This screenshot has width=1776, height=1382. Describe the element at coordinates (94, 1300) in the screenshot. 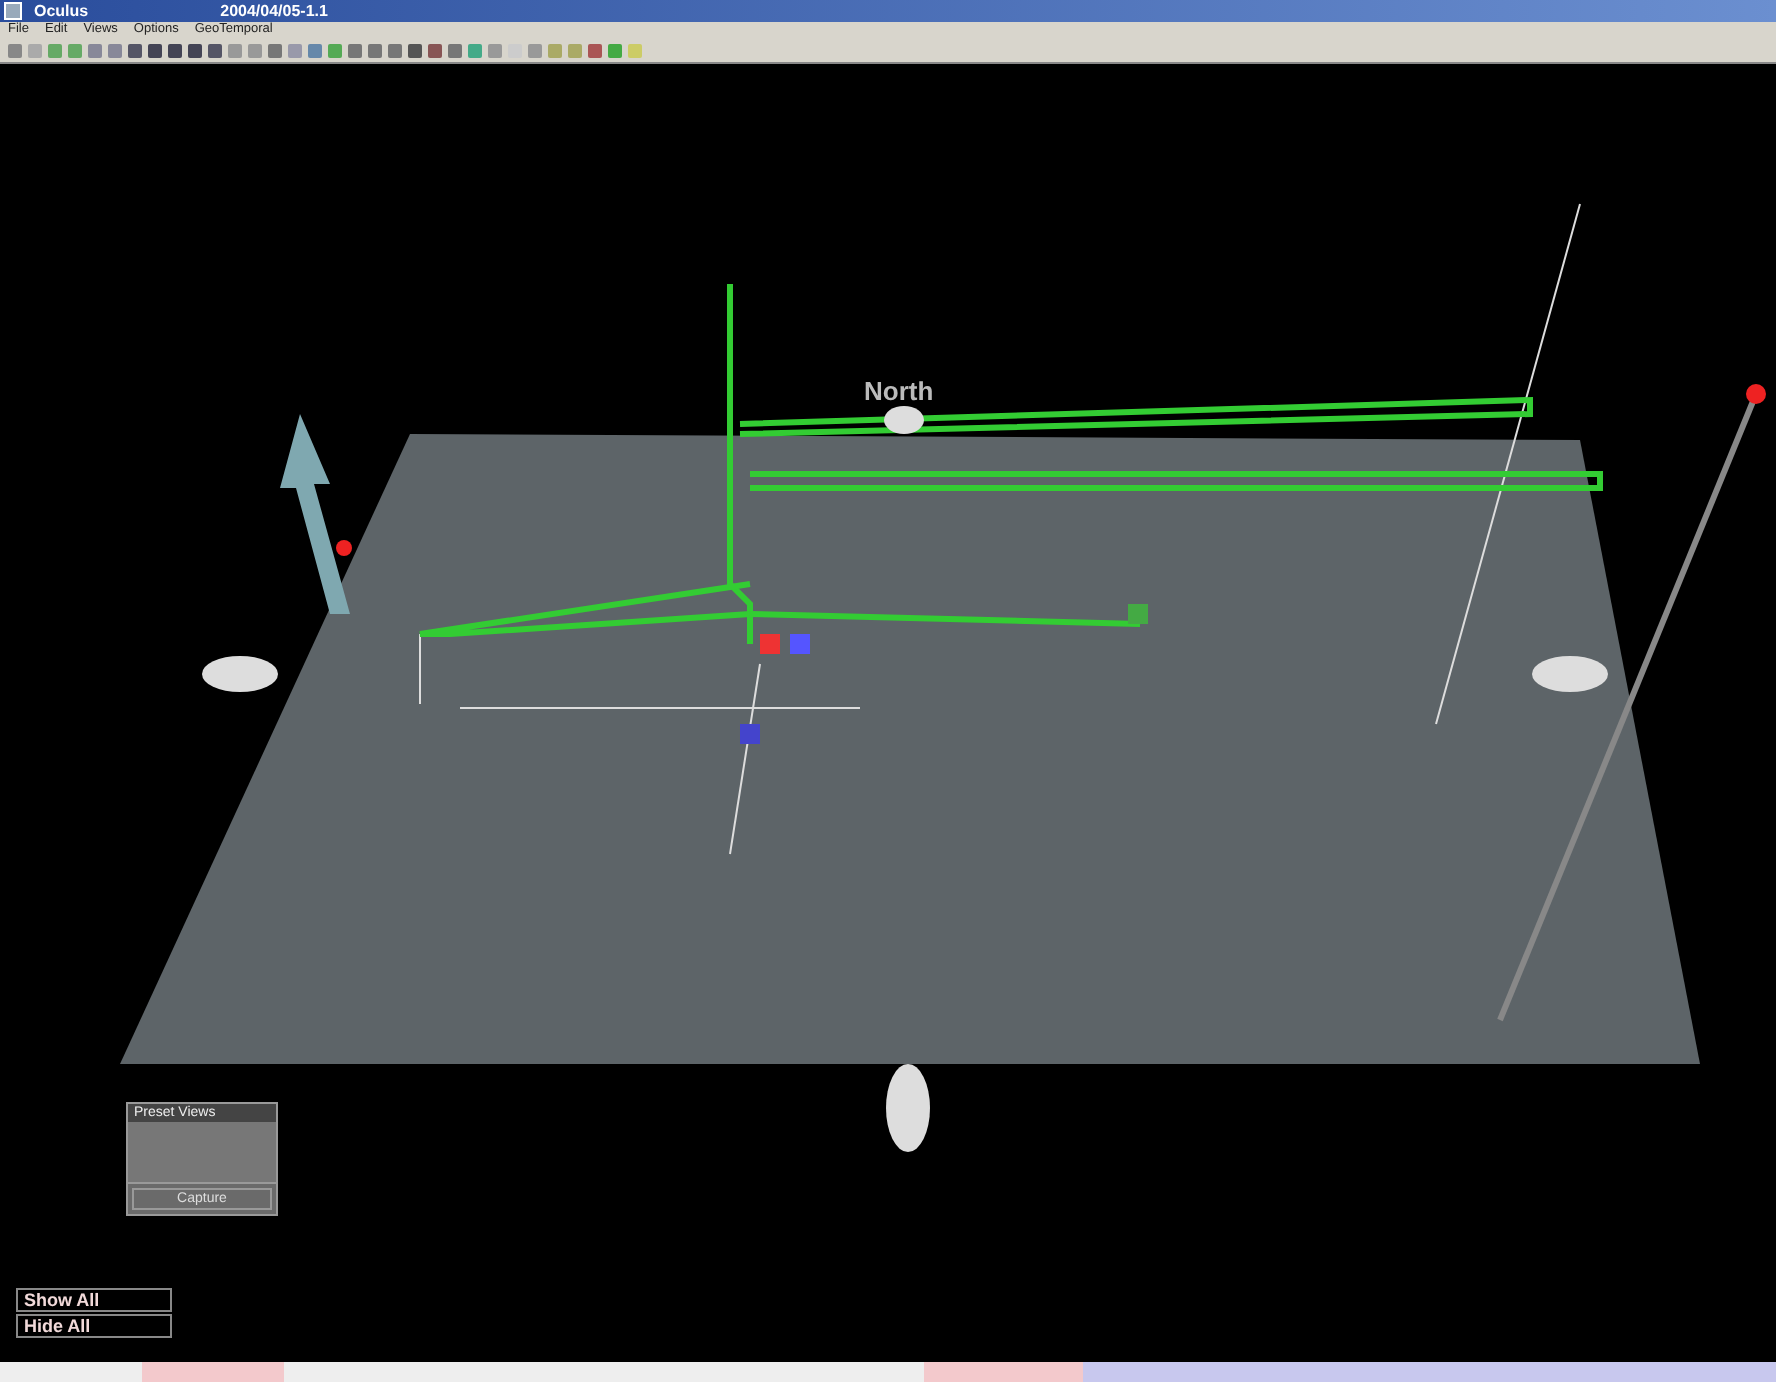

I see `visibility-button: Show All` at that location.